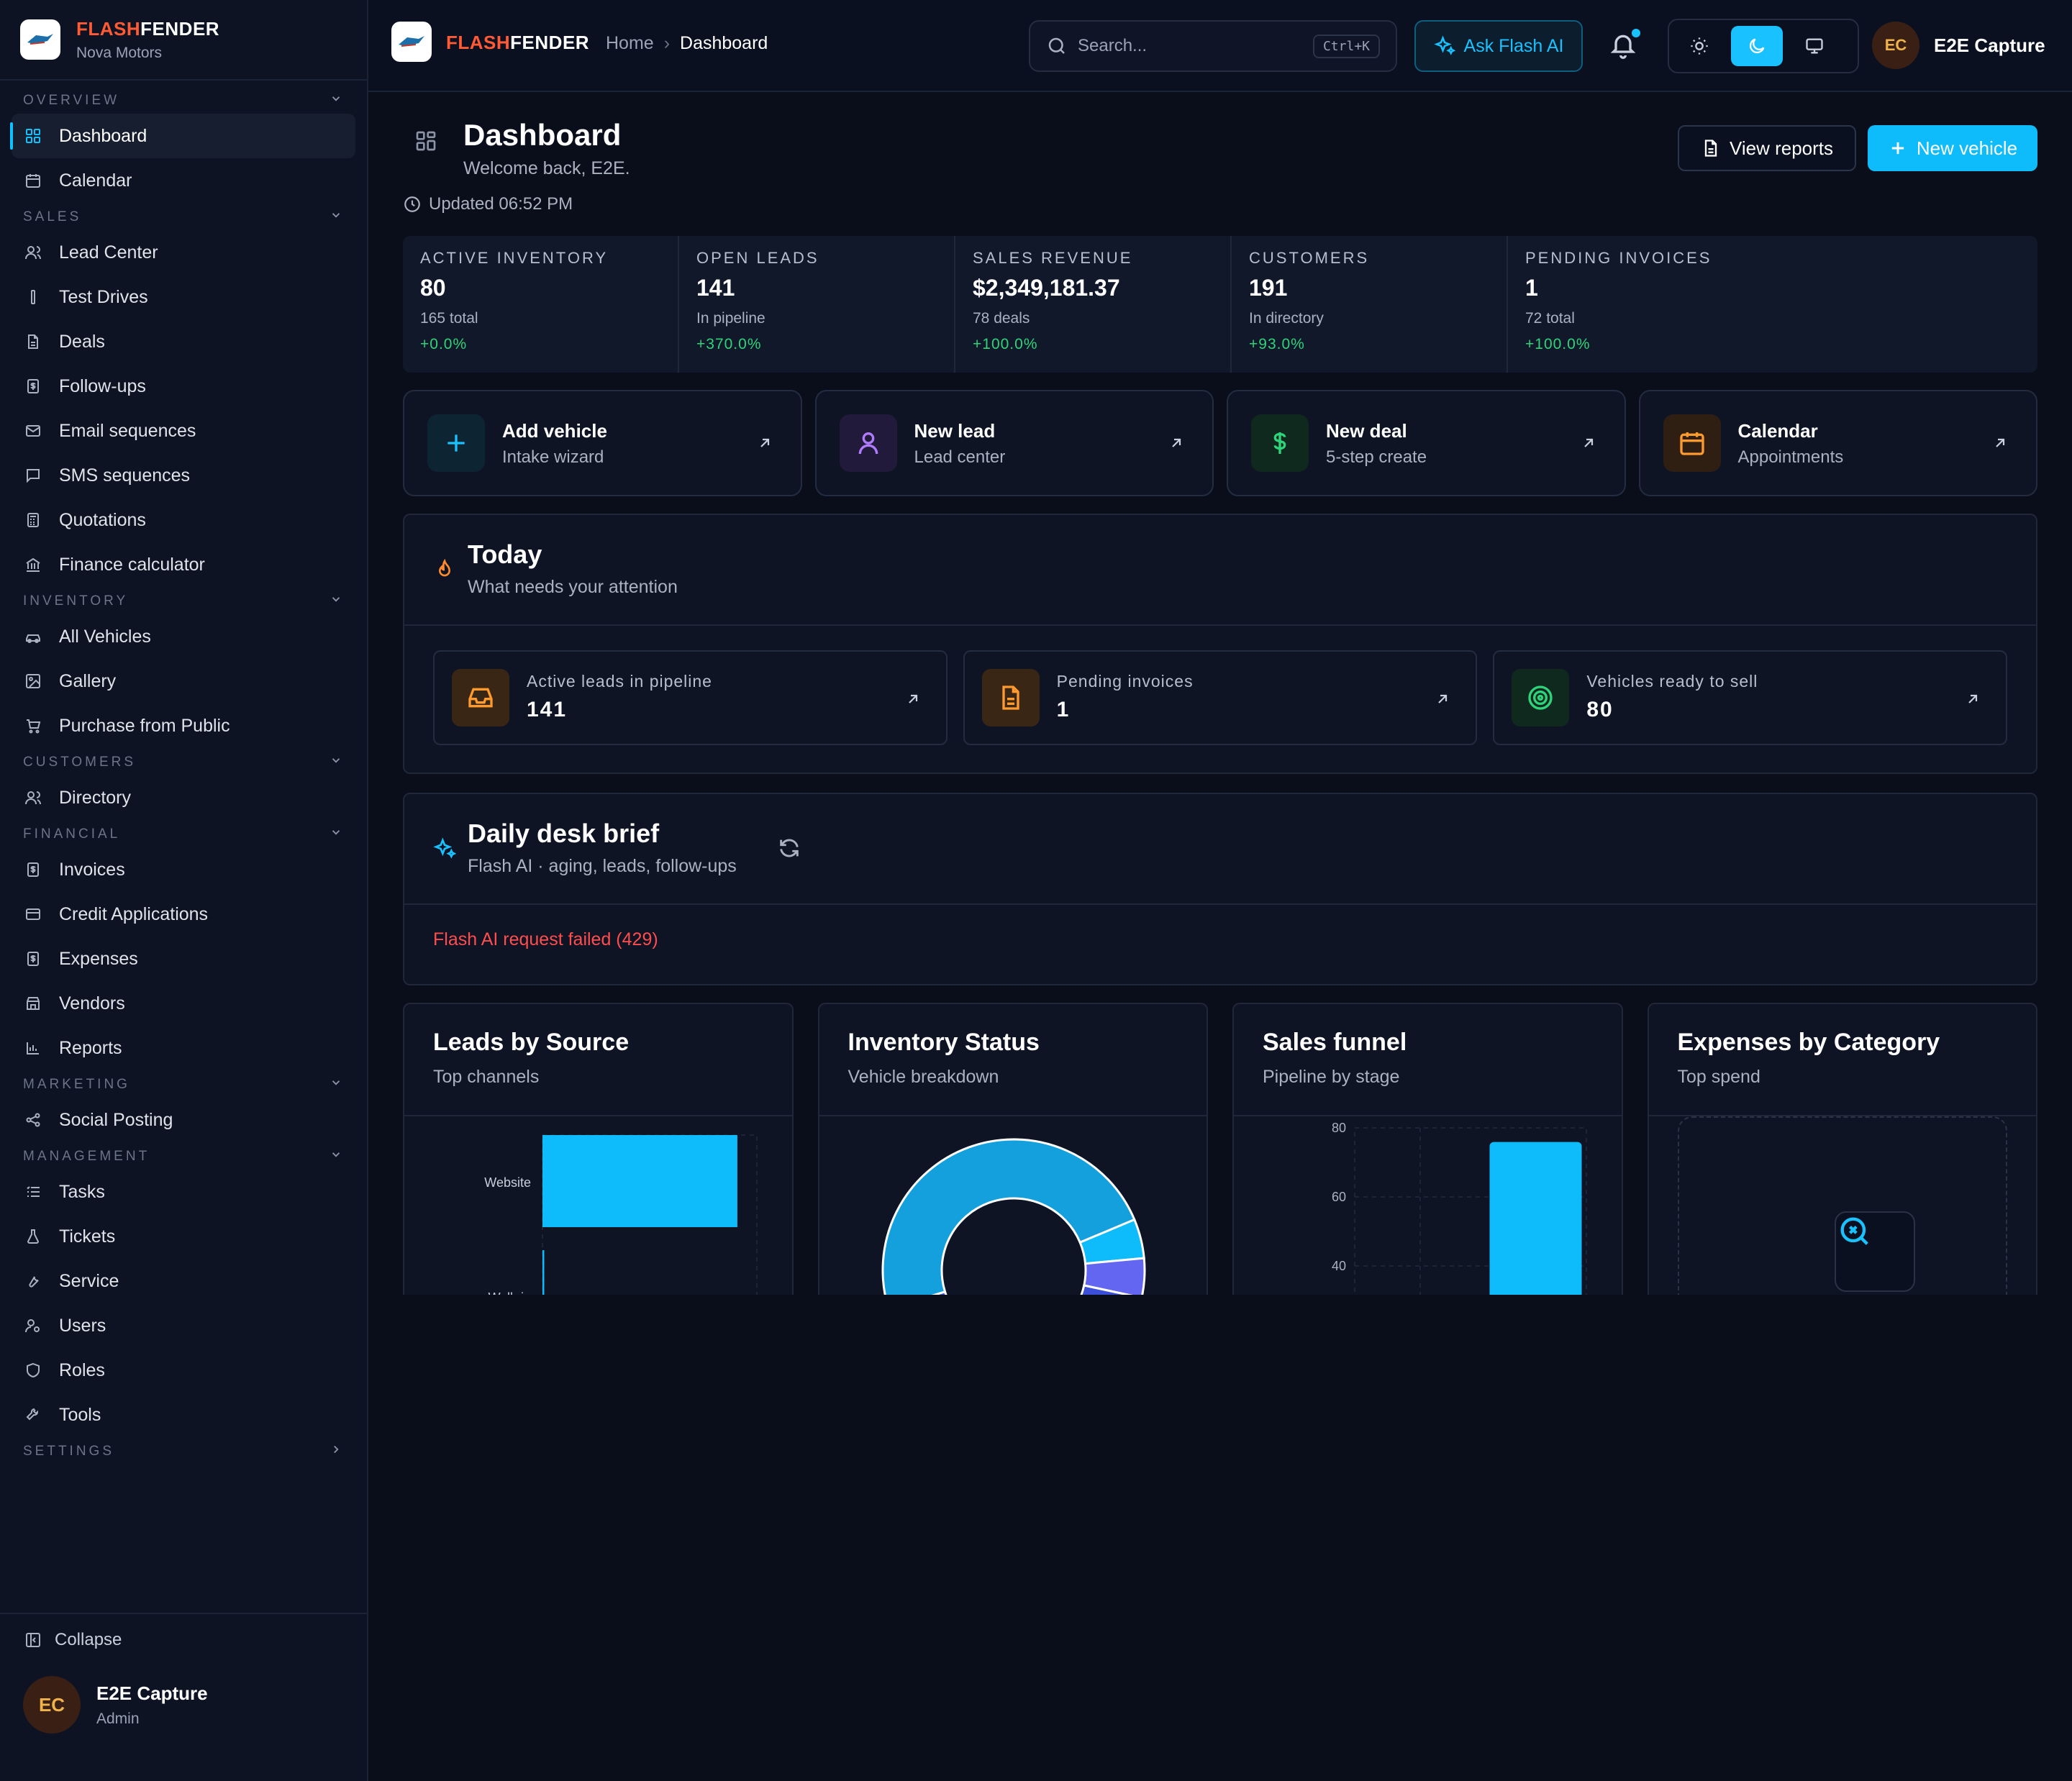 The width and height of the screenshot is (2072, 1781). I want to click on nav-section-inventory: INVENTORY, so click(183, 601).